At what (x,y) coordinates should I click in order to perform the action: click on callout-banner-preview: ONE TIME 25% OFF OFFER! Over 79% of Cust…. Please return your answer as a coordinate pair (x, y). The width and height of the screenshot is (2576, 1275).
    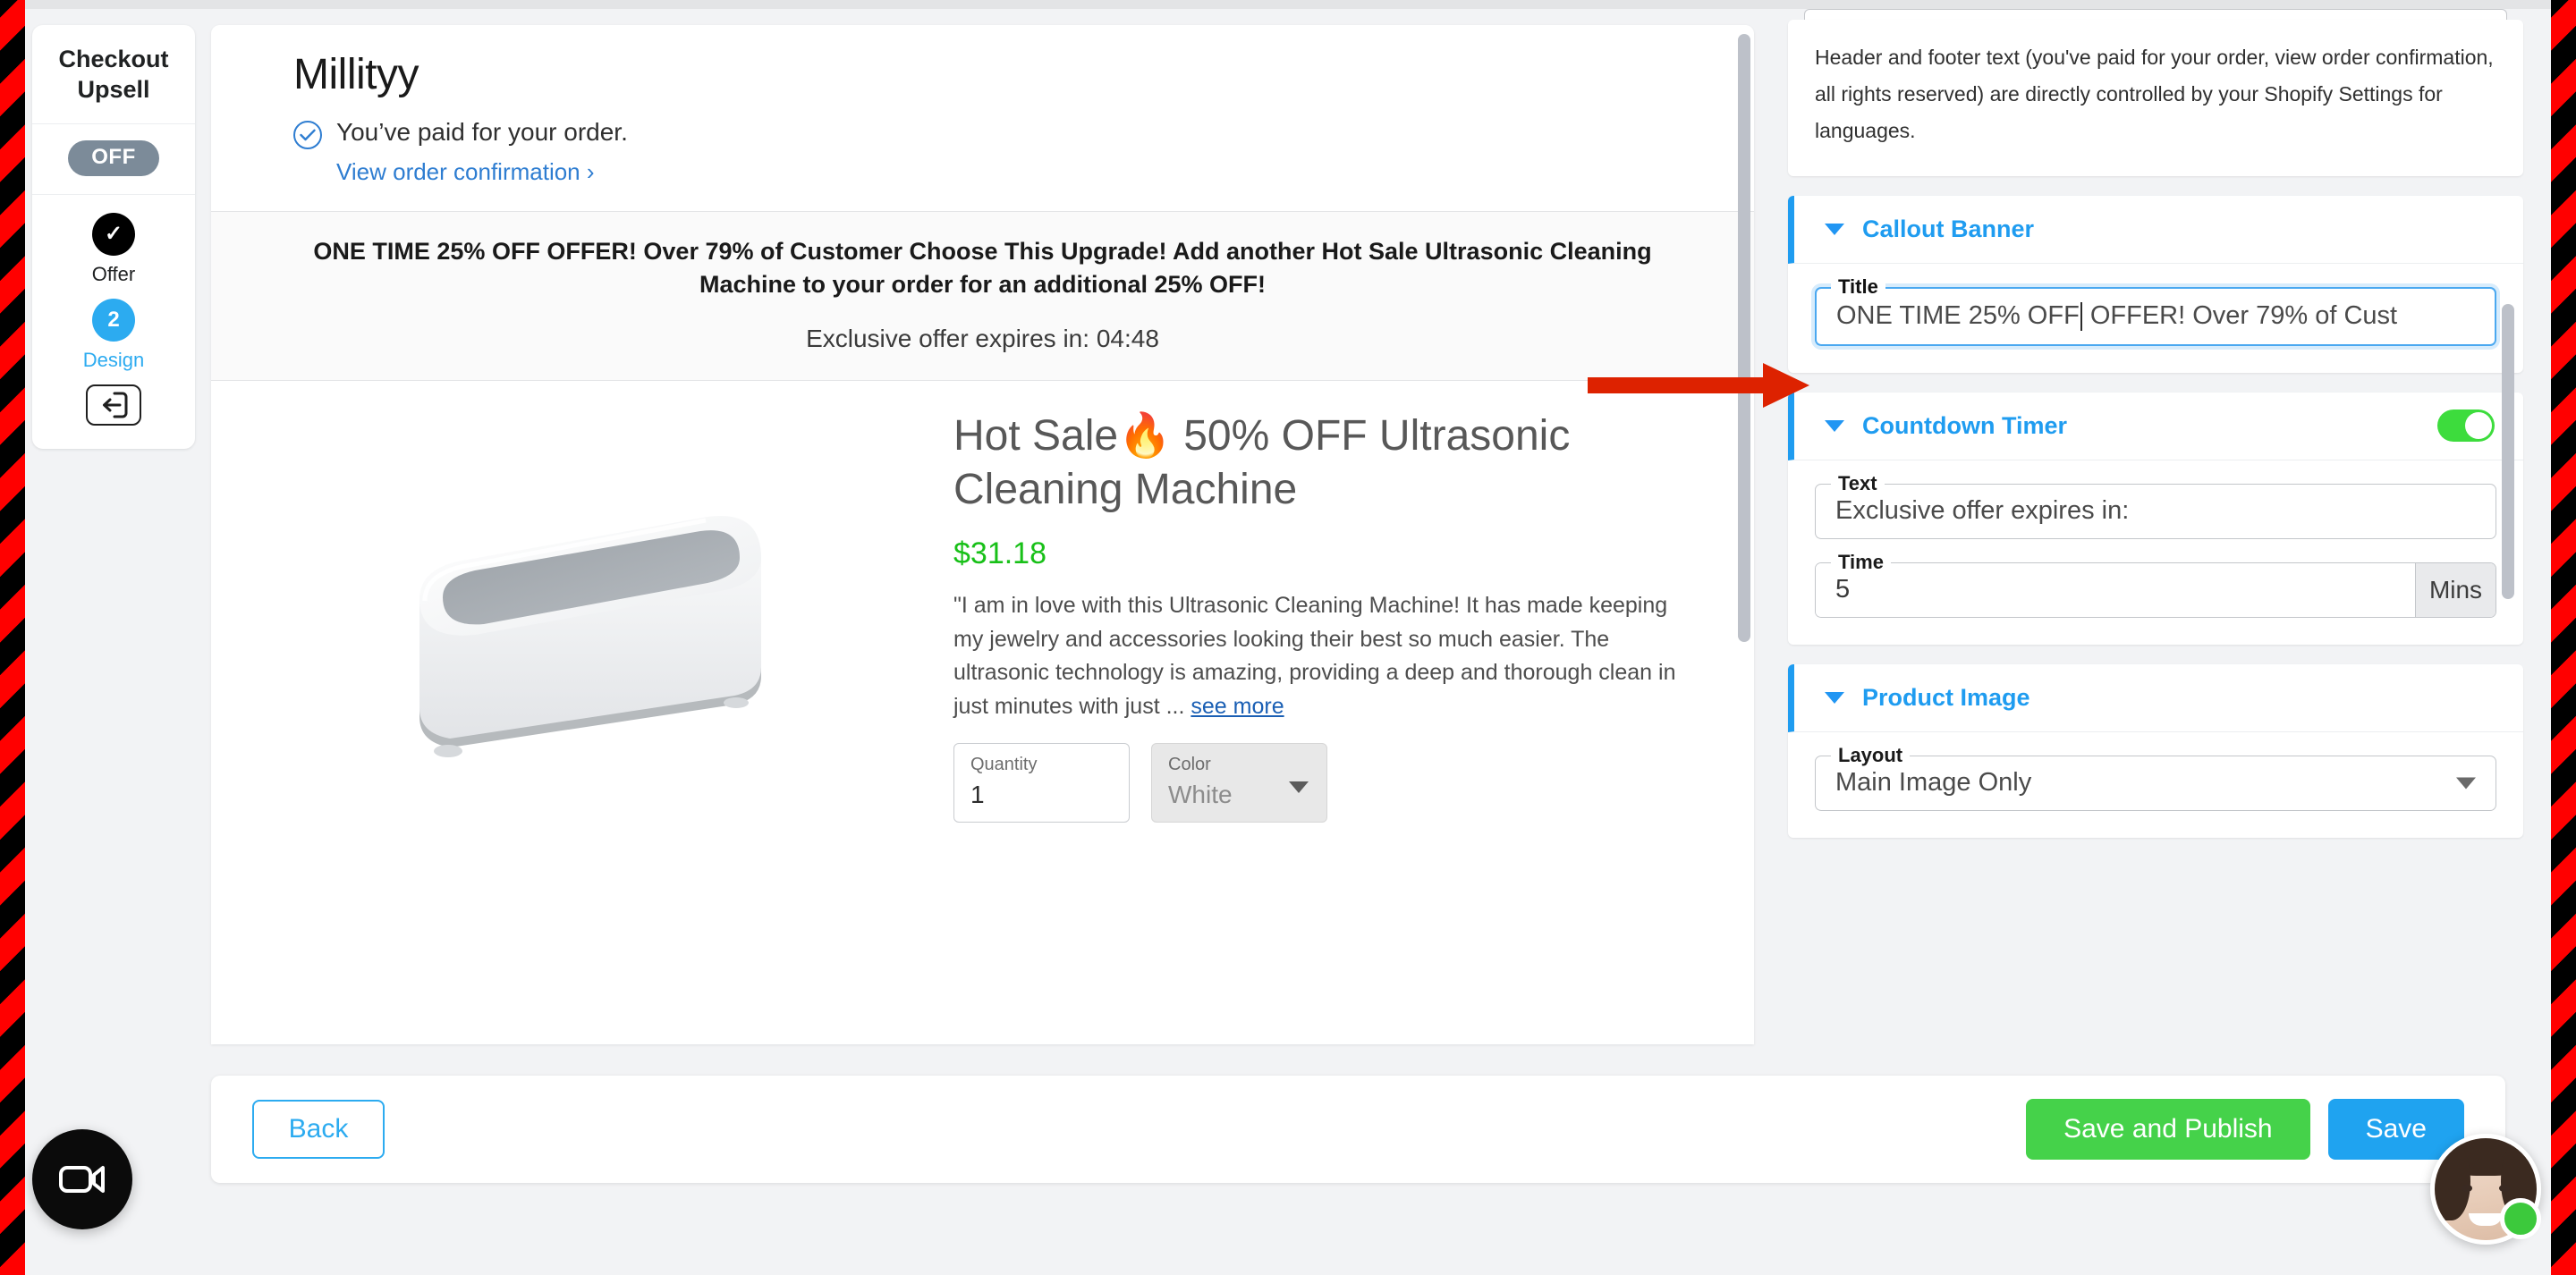
    Looking at the image, I should click on (982, 296).